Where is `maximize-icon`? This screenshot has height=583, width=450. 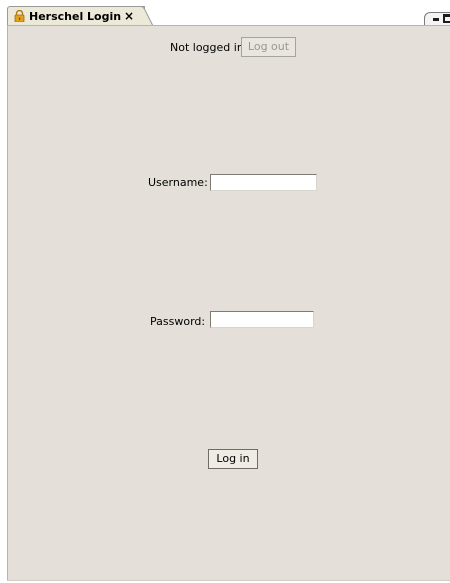
maximize-icon is located at coordinates (446, 18).